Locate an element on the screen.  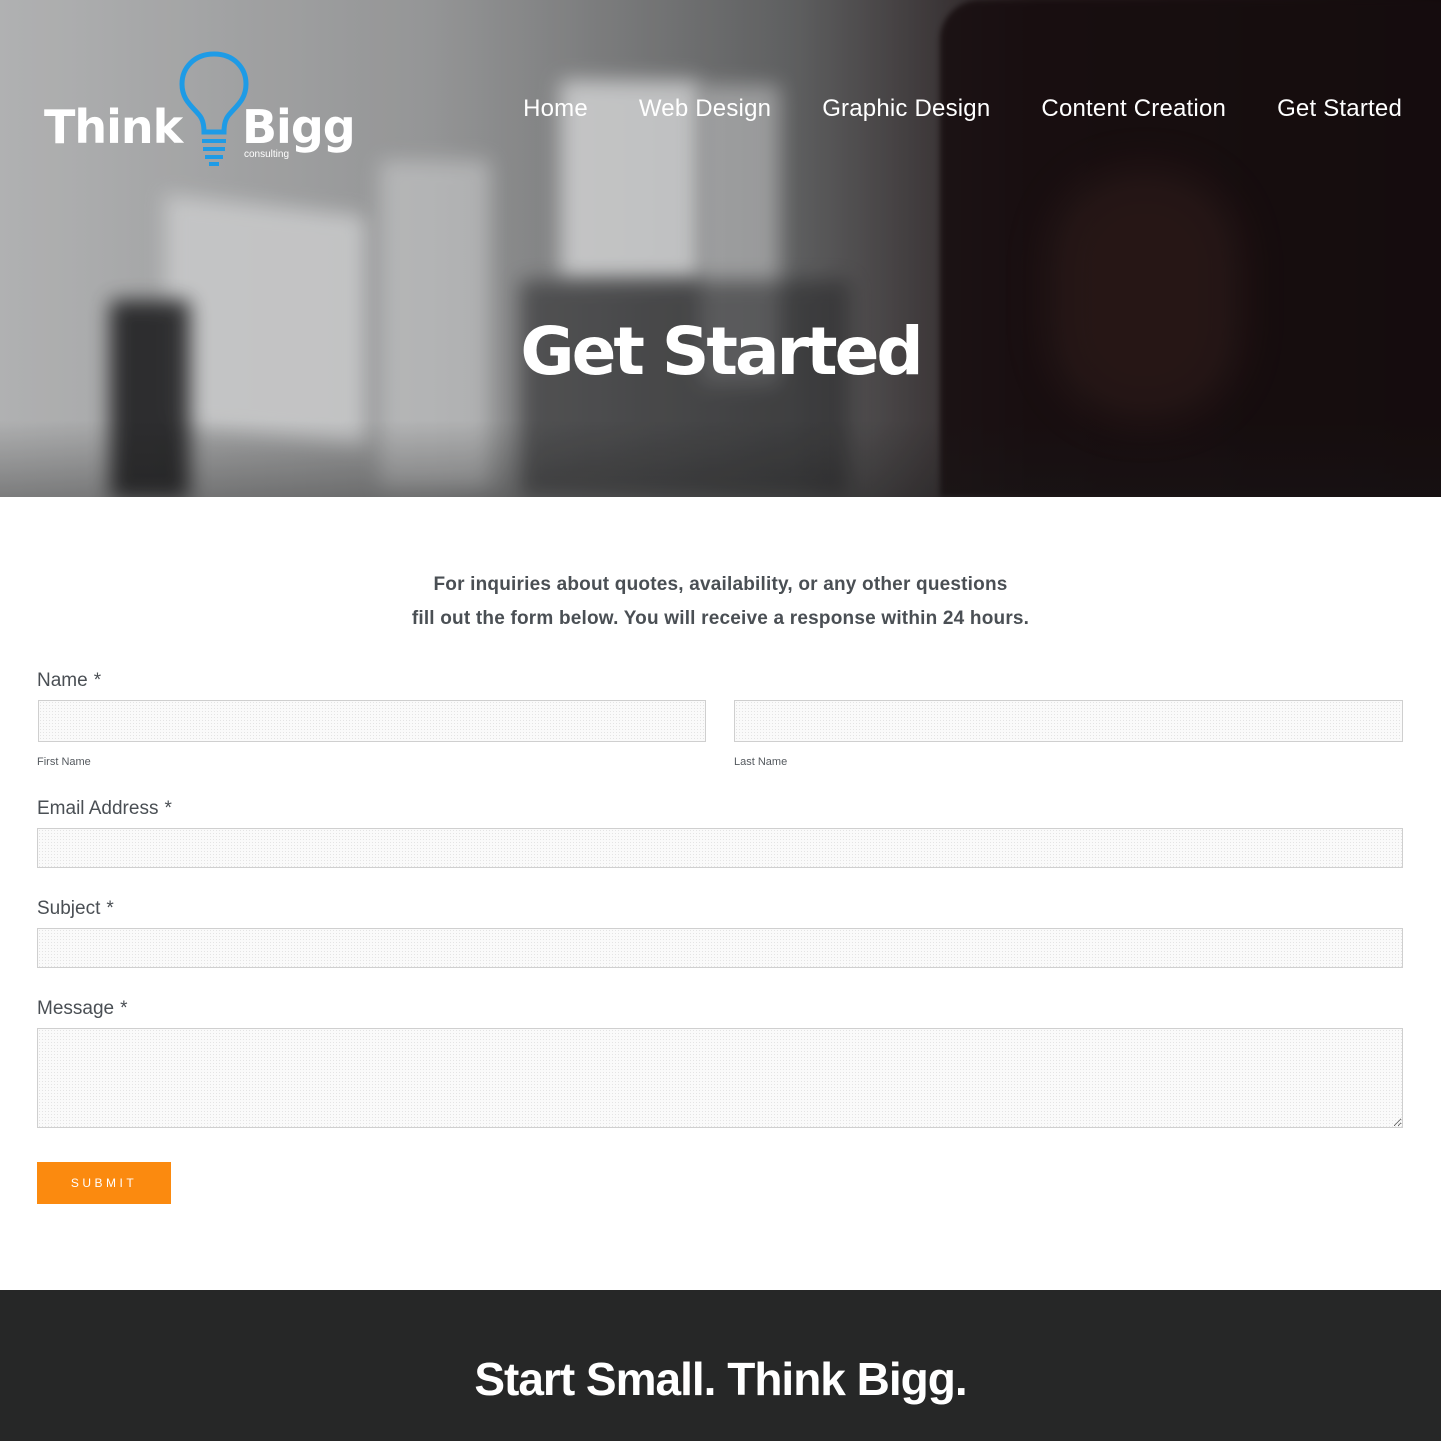
nav-content-creation: Content Creation is located at coordinates (1133, 109).